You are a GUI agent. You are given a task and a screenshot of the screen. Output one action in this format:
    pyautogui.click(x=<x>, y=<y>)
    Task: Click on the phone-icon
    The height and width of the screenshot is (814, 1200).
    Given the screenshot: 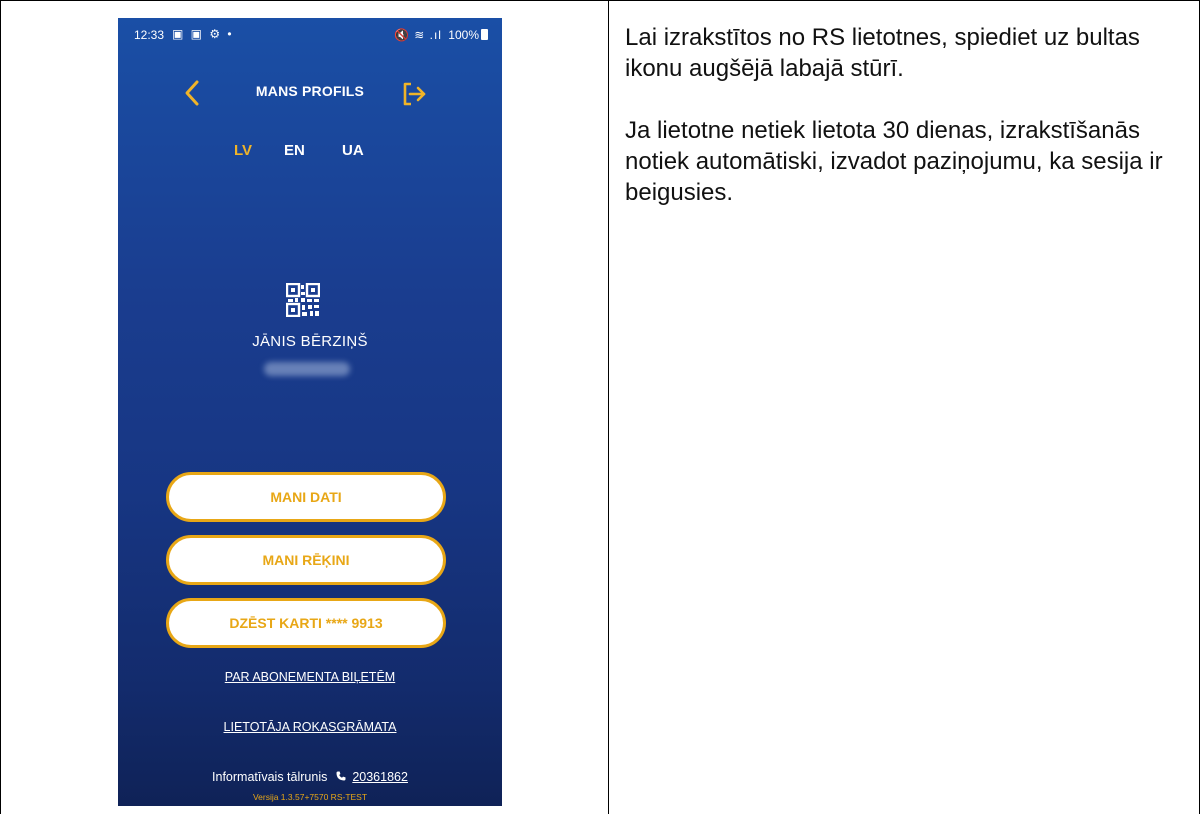 What is the action you would take?
    pyautogui.click(x=341, y=776)
    